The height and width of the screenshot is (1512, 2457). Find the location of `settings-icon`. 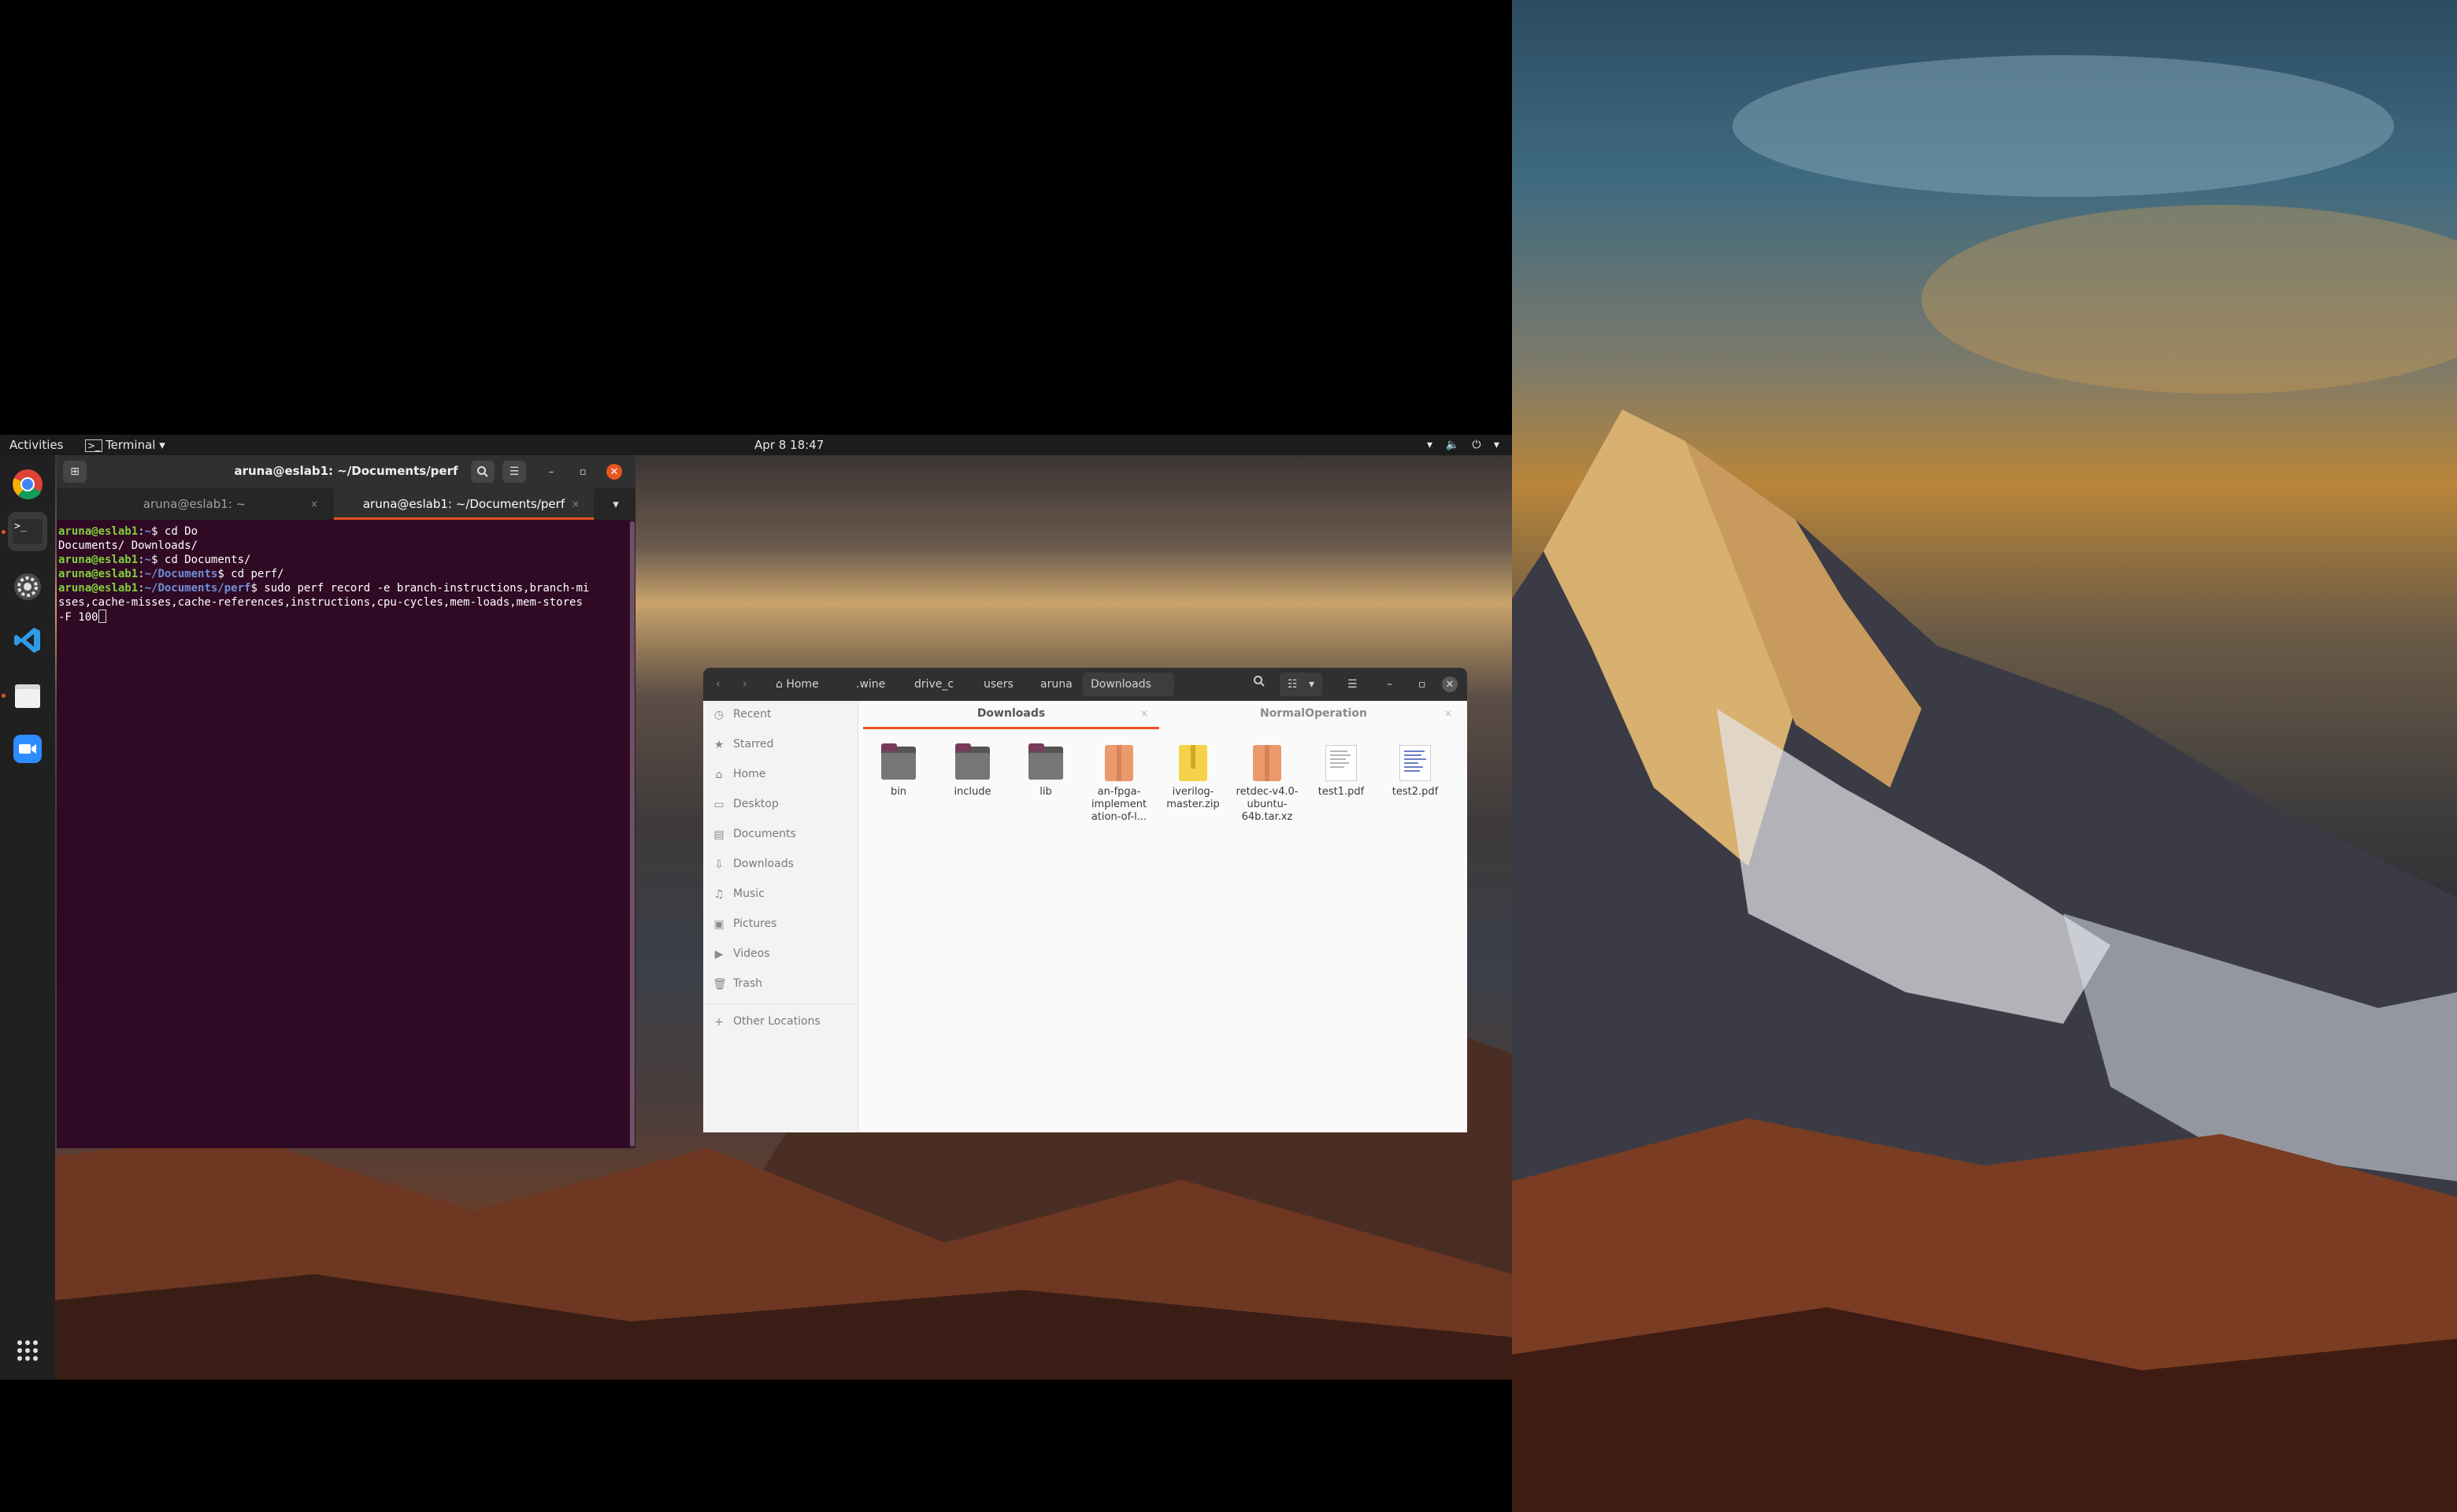

settings-icon is located at coordinates (27, 586).